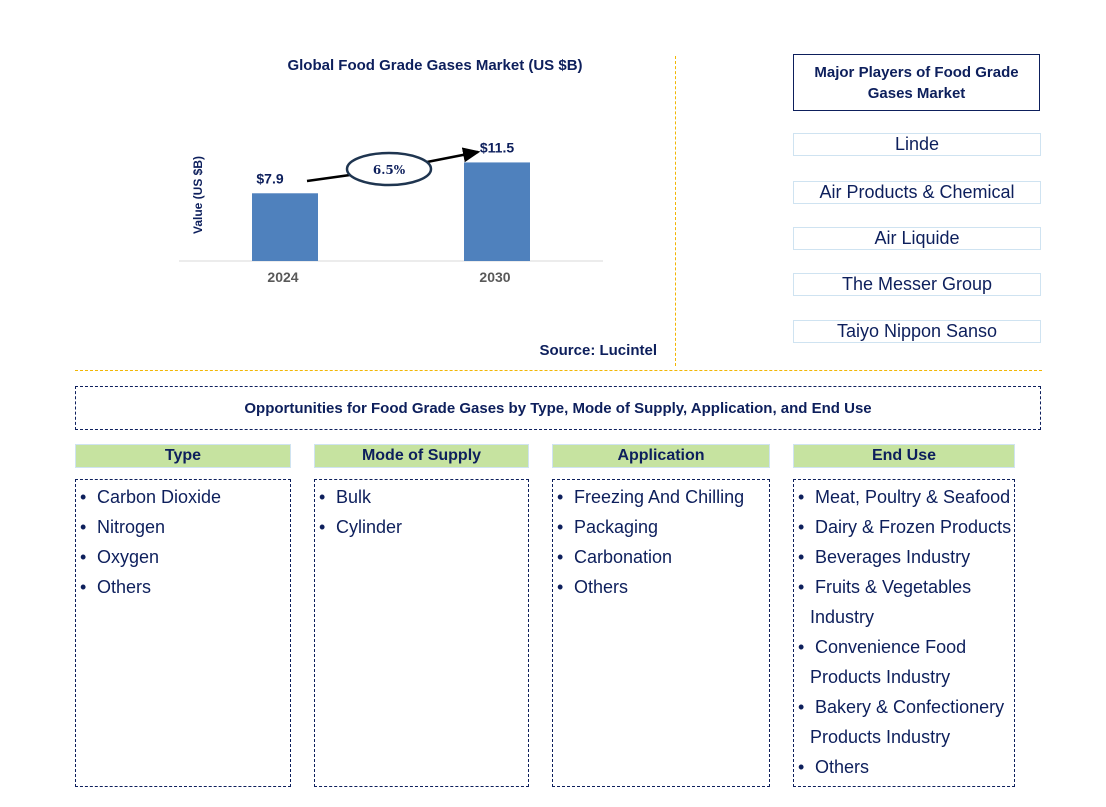  I want to click on vertical-divider, so click(675, 211).